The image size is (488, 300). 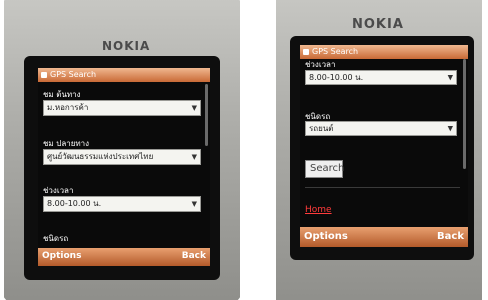 I want to click on route-from-value: ม.หอการค้า, so click(x=68, y=107).